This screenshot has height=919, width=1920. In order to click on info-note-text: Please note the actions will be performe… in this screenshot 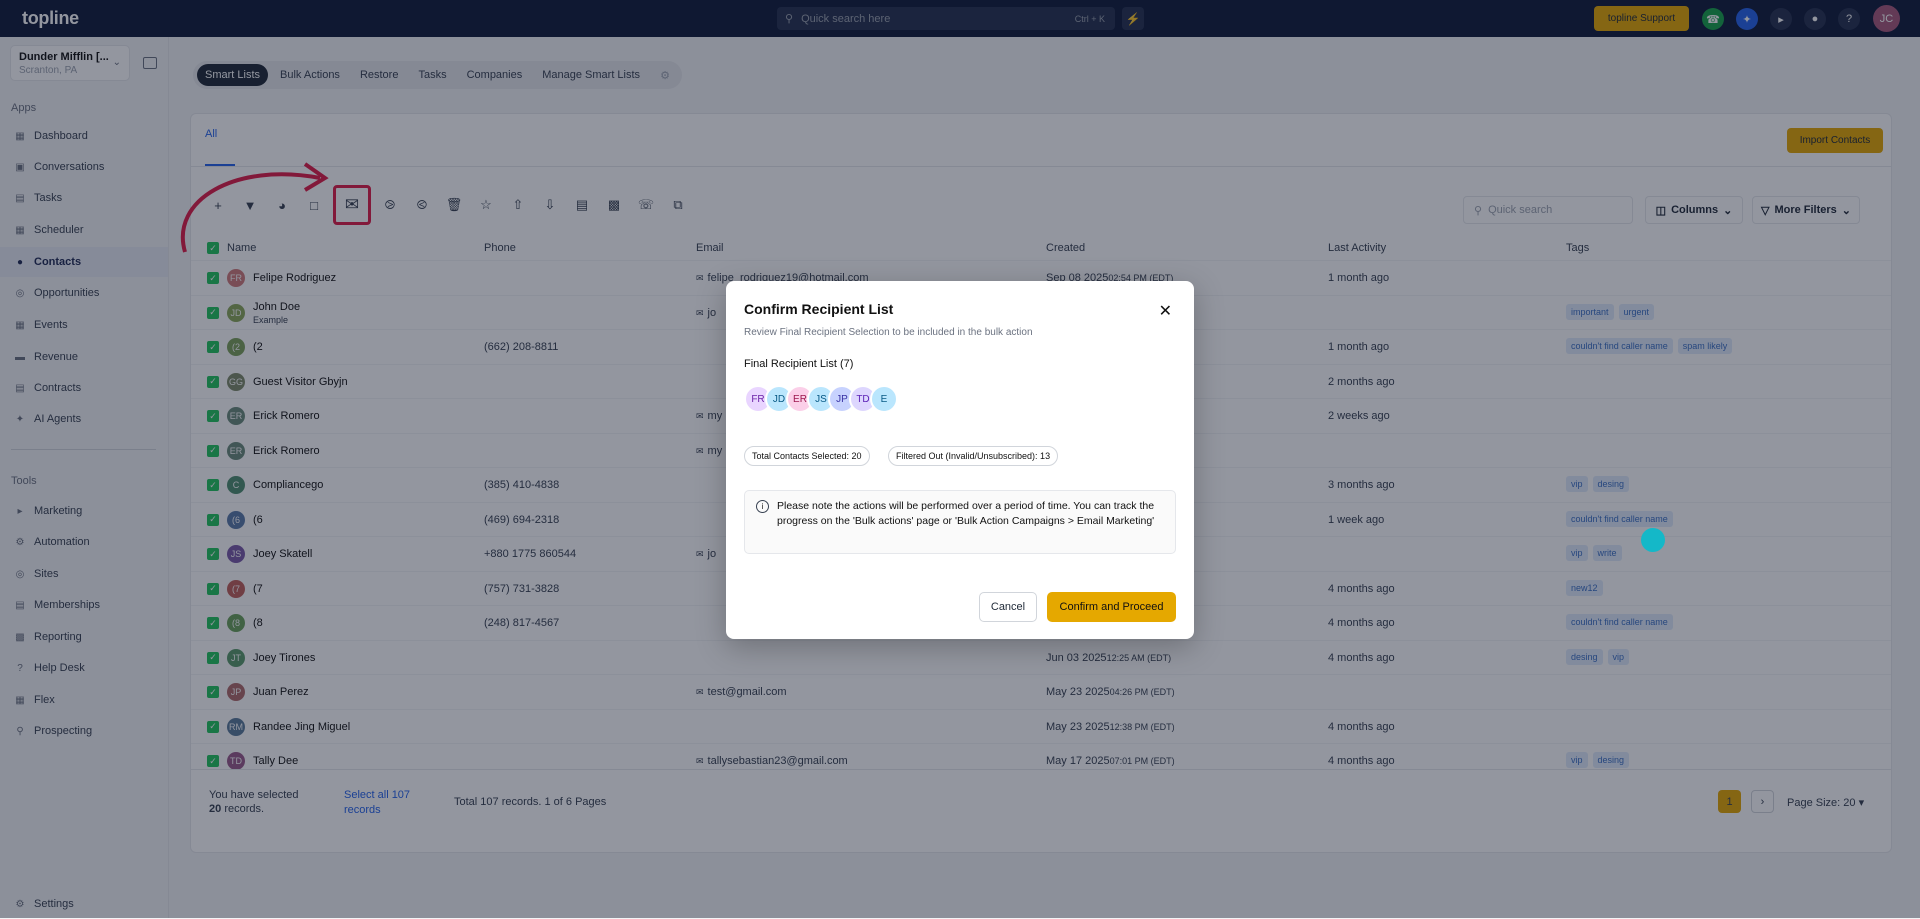, I will do `click(966, 513)`.